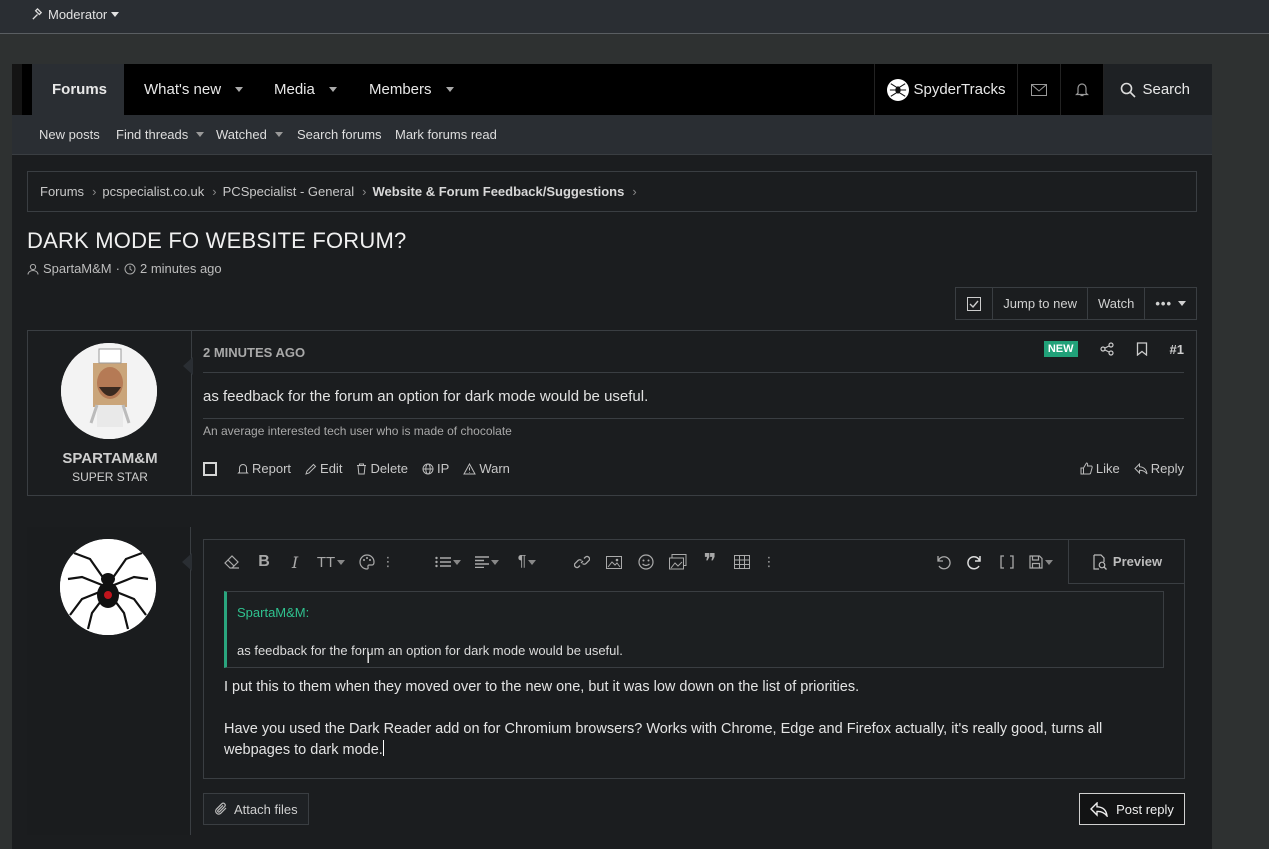  I want to click on preview-button: Preview, so click(1126, 562).